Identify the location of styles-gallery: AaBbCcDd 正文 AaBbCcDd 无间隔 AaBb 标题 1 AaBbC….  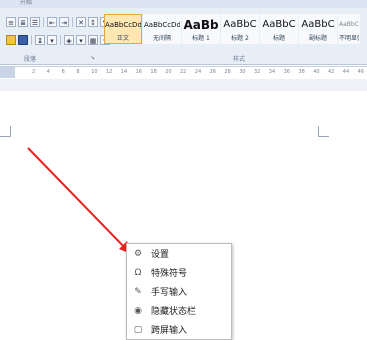
(232, 29).